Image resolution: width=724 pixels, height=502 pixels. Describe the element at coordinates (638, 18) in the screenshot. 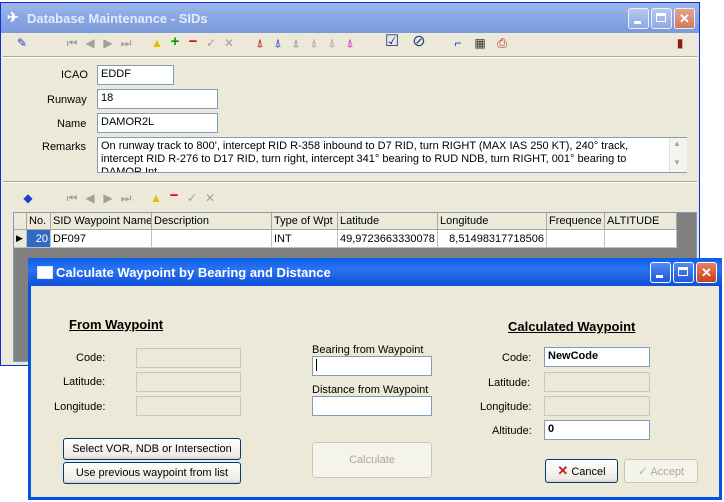

I see `minimize-button` at that location.